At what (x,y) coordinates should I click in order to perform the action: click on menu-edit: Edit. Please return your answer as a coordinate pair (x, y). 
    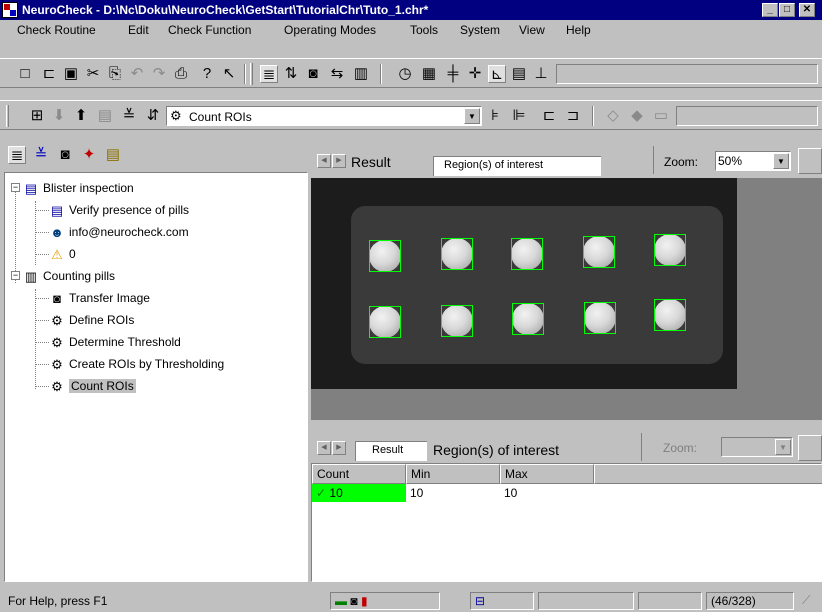
    Looking at the image, I should click on (138, 30).